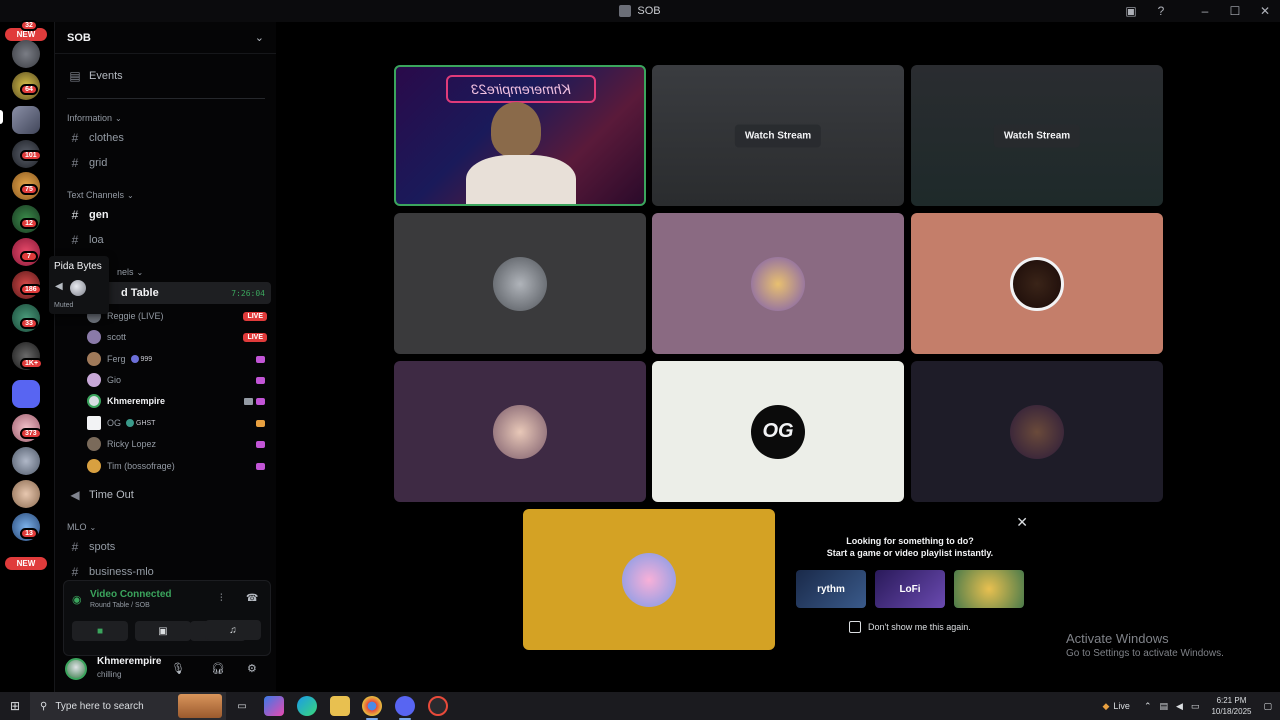  What do you see at coordinates (177, 444) in the screenshot?
I see `member-item: Ricky Lopez` at bounding box center [177, 444].